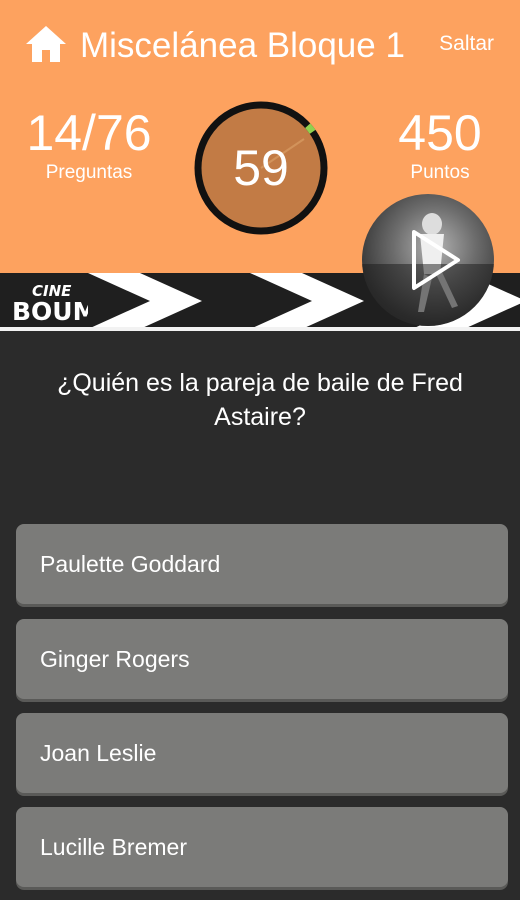 The height and width of the screenshot is (900, 520). Describe the element at coordinates (262, 847) in the screenshot. I see `answer-button: Lucille Bremer` at that location.